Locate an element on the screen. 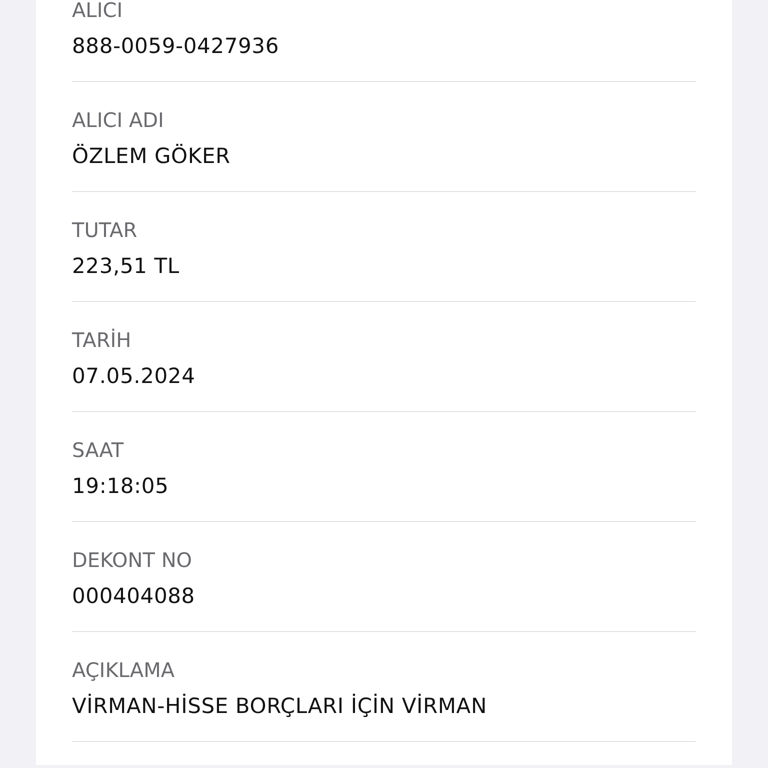 This screenshot has height=768, width=768. field-value: VİRMAN-HİSSE BORÇLARI İÇİN VİRMAN is located at coordinates (280, 706).